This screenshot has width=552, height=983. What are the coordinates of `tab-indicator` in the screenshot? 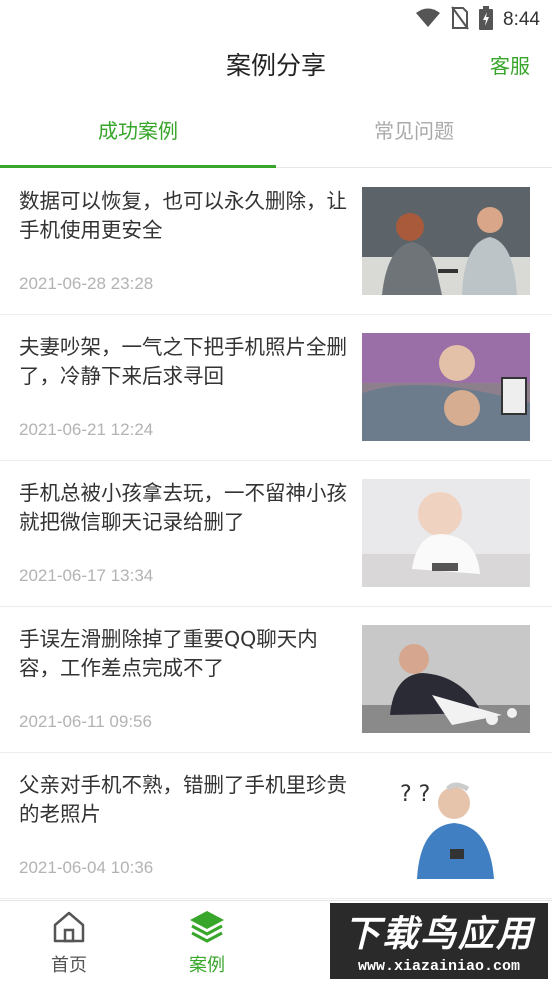 It's located at (138, 166).